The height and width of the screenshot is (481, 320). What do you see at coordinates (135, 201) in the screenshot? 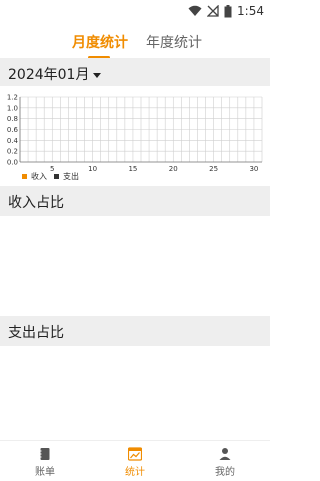
I see `income-share-header: 收入占比` at bounding box center [135, 201].